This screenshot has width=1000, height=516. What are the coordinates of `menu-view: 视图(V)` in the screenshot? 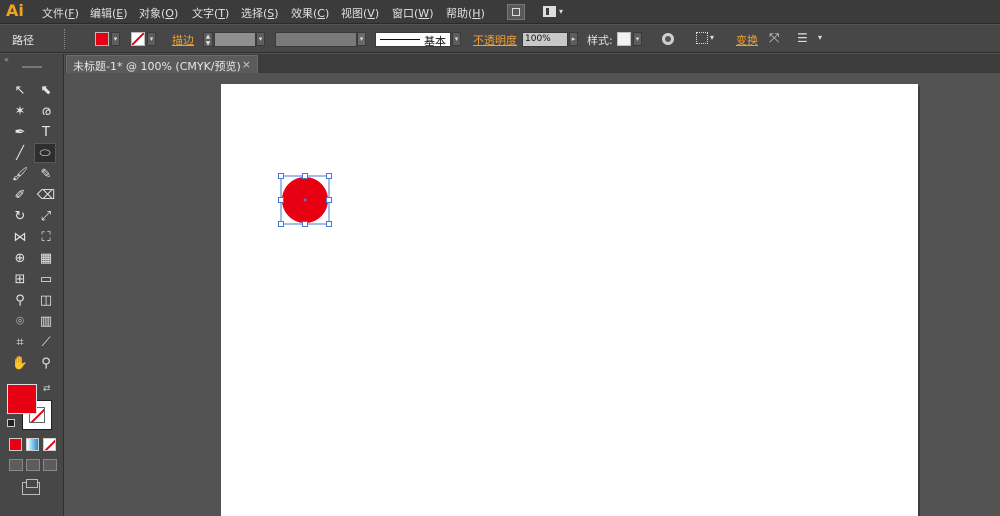 It's located at (360, 13).